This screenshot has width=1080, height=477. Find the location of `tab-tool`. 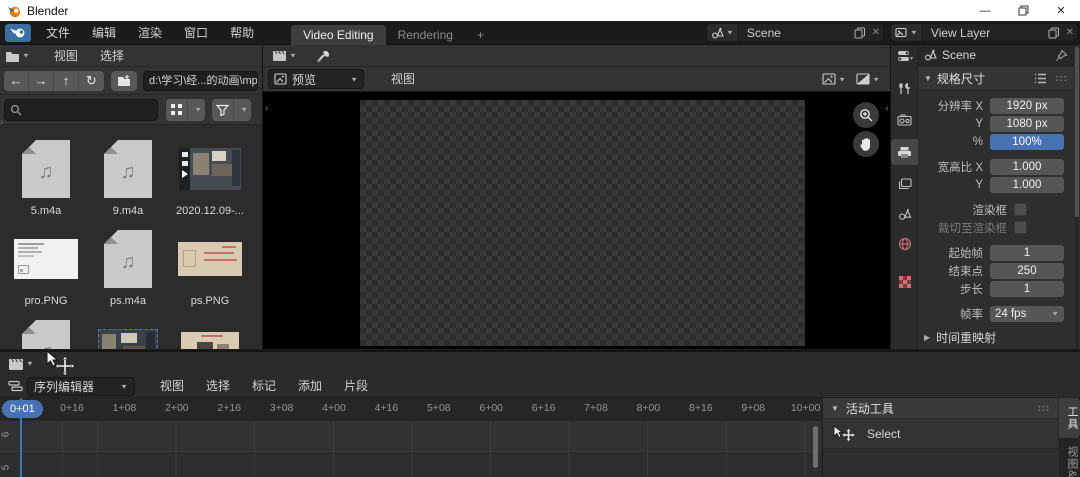

tab-tool is located at coordinates (904, 88).